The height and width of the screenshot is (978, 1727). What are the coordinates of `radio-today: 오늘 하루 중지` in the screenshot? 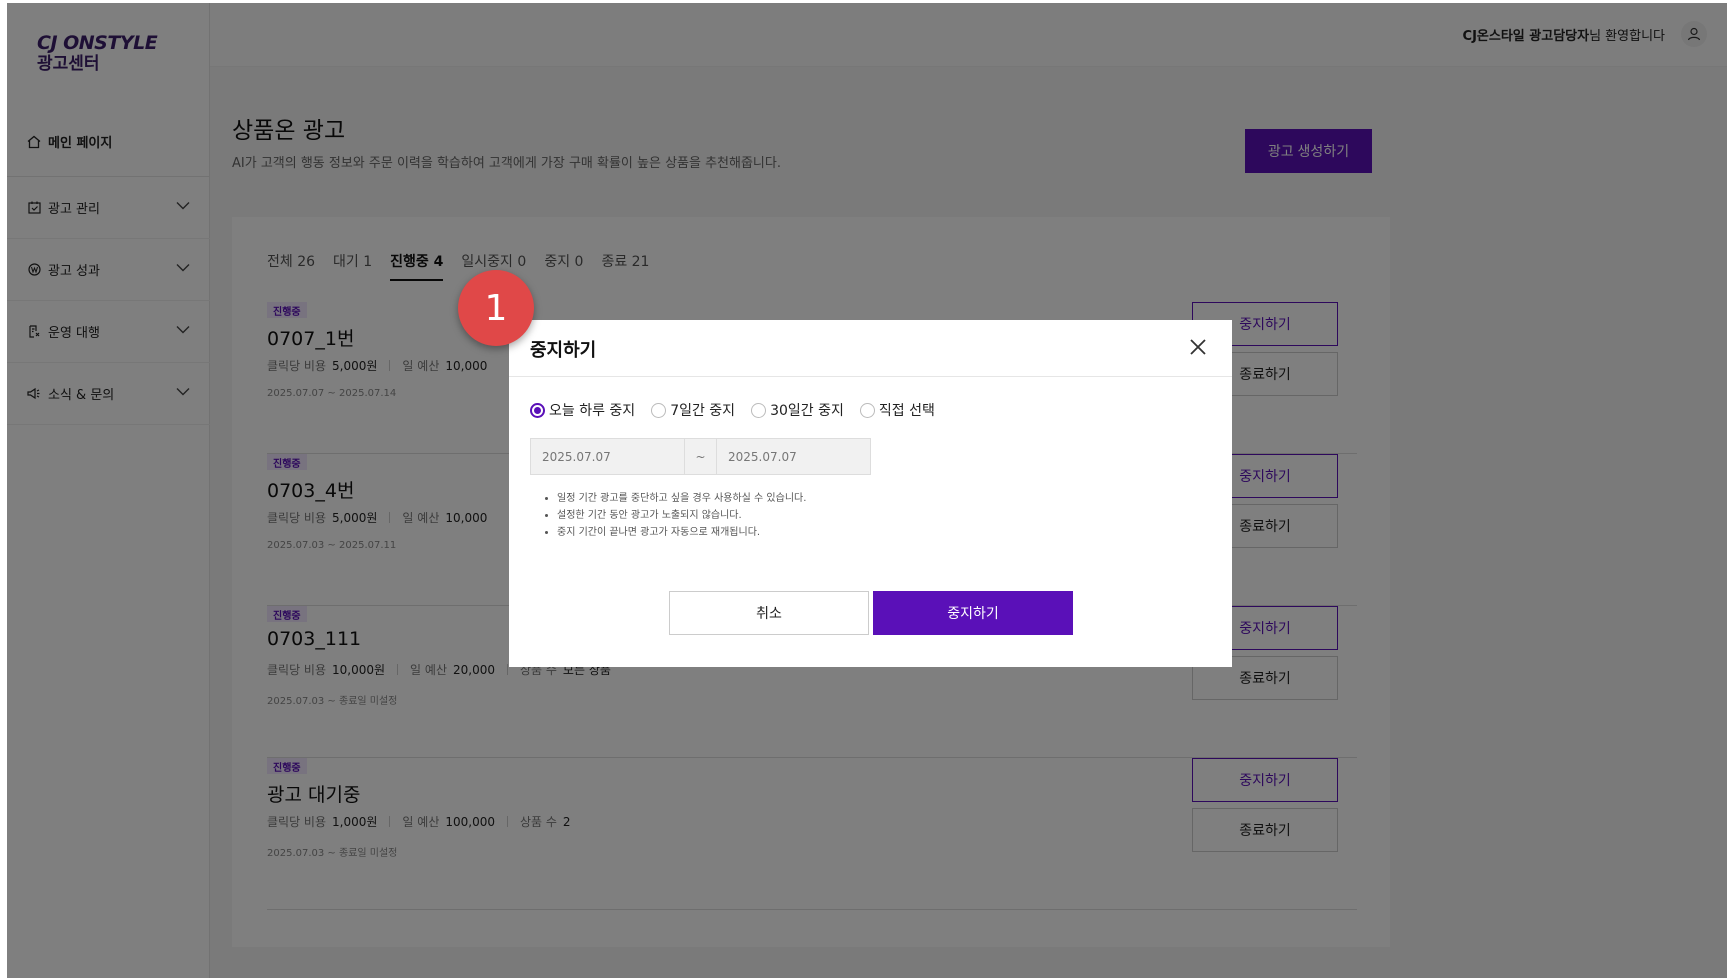 It's located at (582, 410).